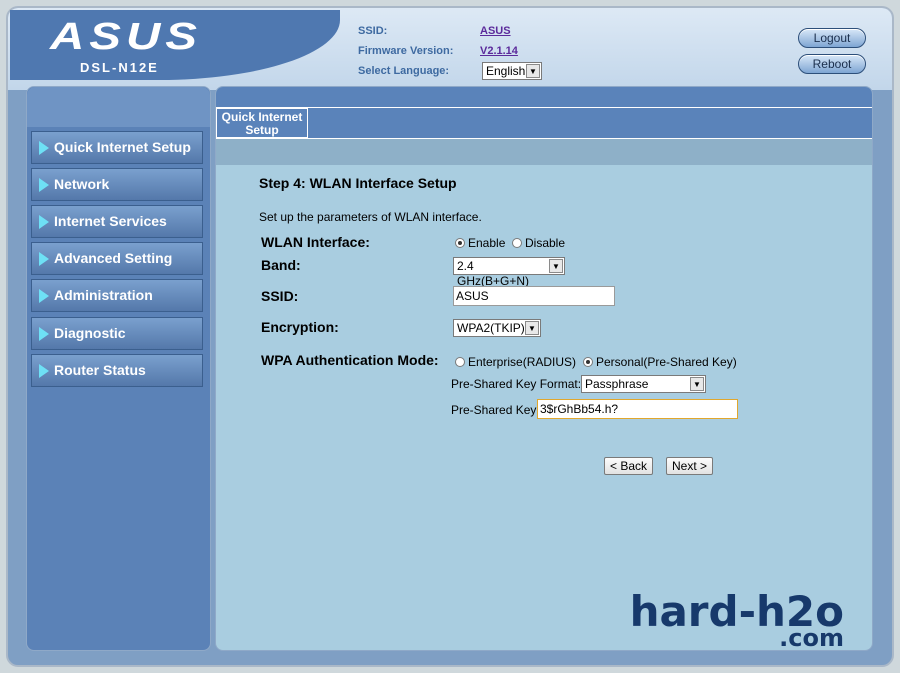 Image resolution: width=900 pixels, height=673 pixels. I want to click on band-select: 2.4 GHz(B+G+N) ▼, so click(509, 272).